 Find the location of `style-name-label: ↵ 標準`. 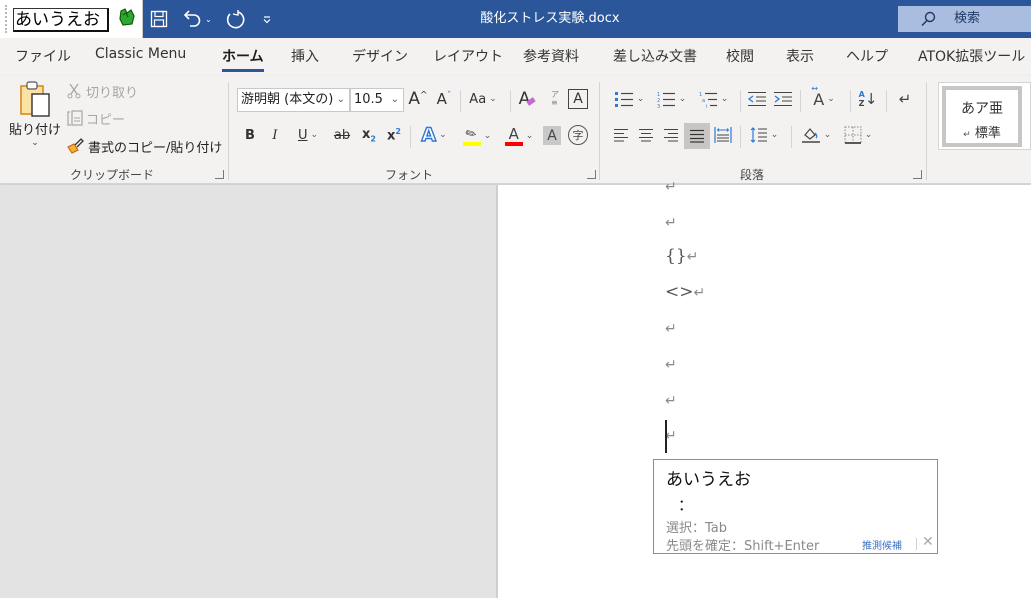

style-name-label: ↵ 標準 is located at coordinates (982, 133).